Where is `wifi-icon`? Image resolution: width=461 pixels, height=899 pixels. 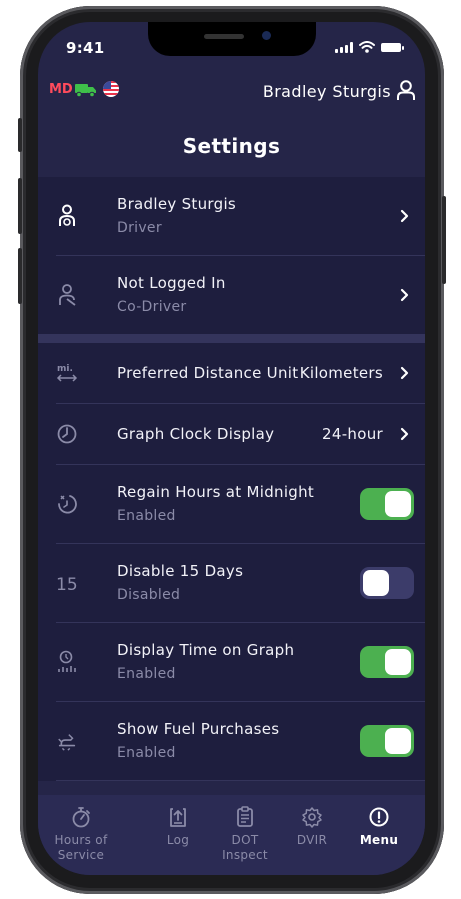
wifi-icon is located at coordinates (367, 47).